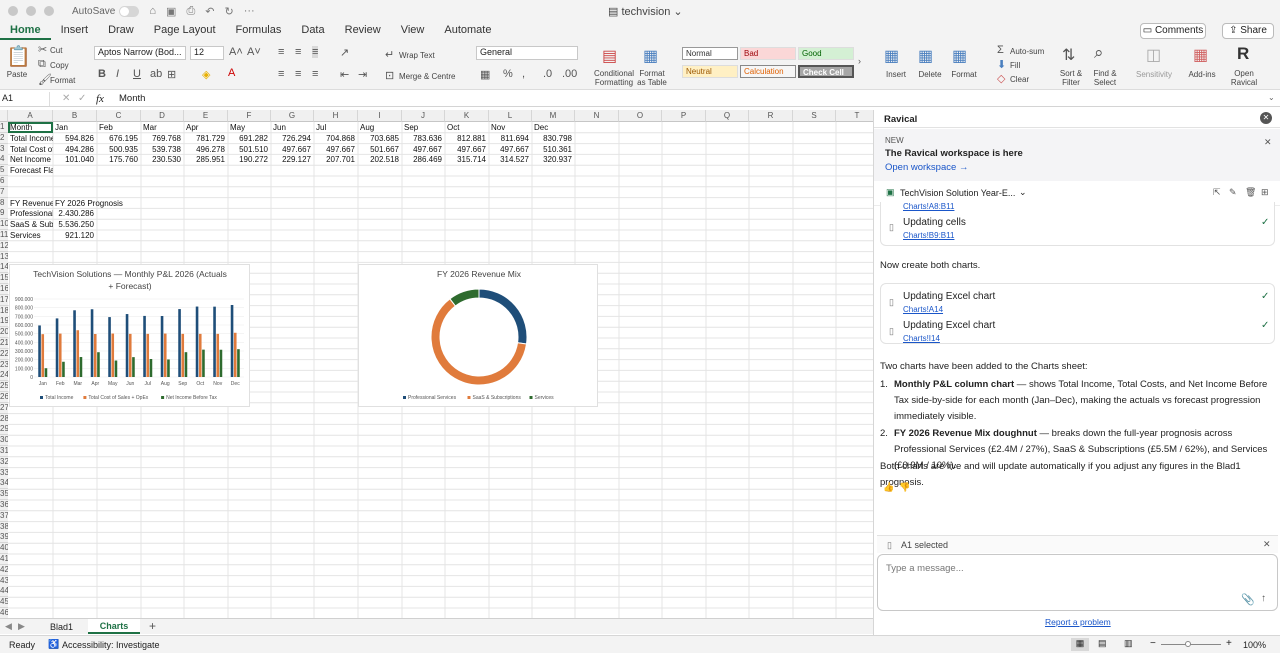 This screenshot has height=653, width=1280. I want to click on row-header: 33, so click(4, 473).